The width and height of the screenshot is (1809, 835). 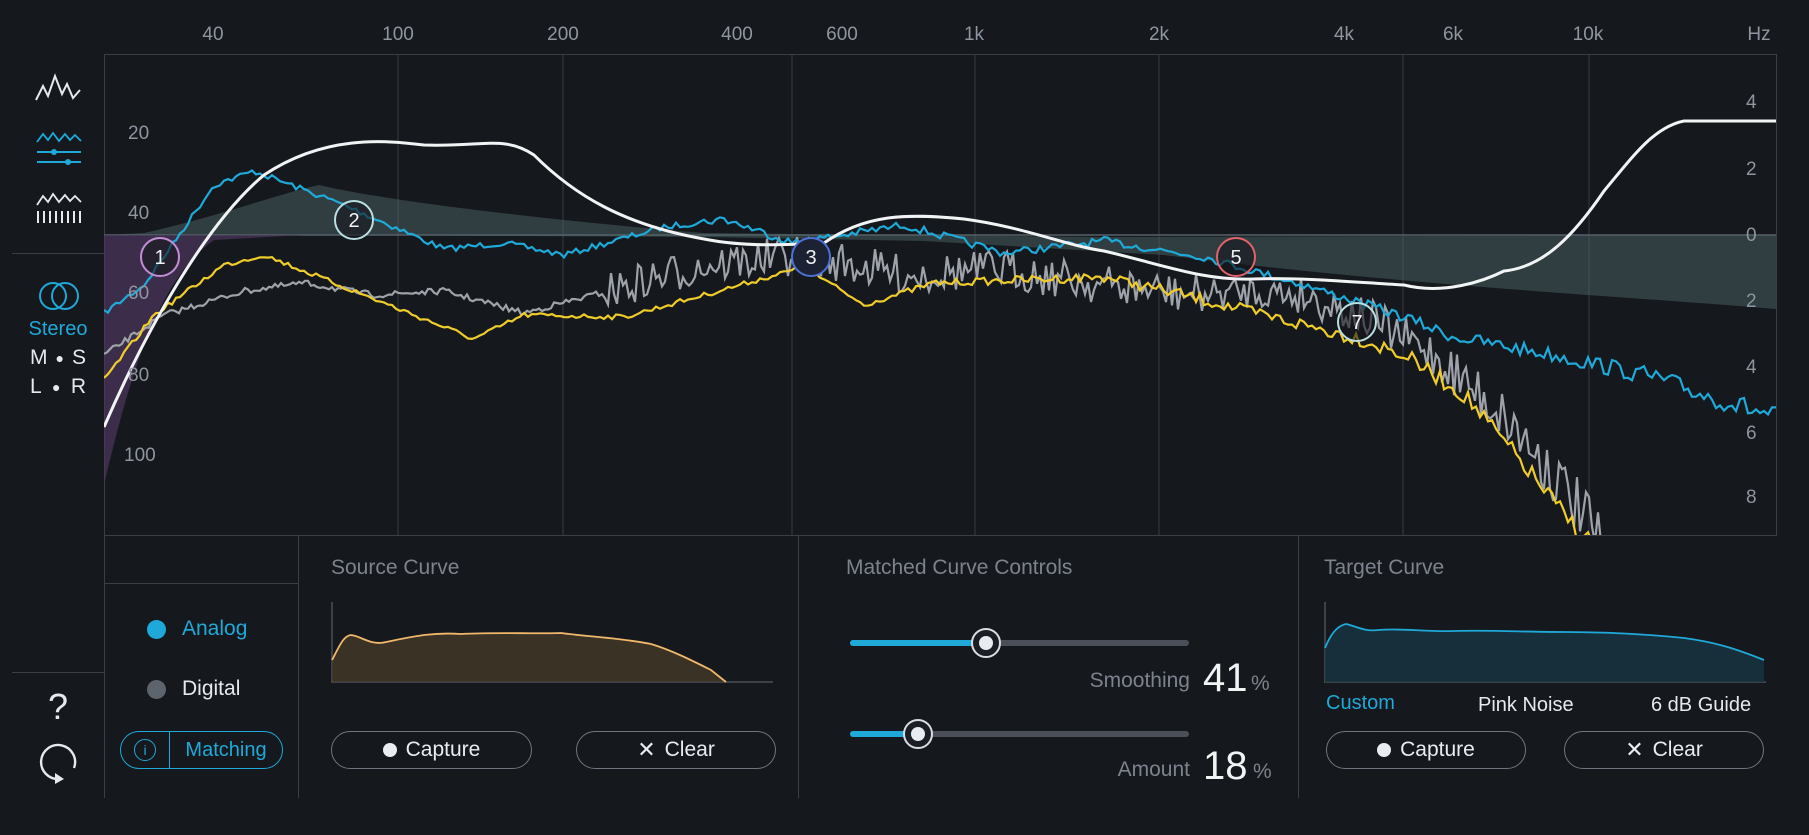 What do you see at coordinates (737, 34) in the screenshot?
I see `freq-label: 400` at bounding box center [737, 34].